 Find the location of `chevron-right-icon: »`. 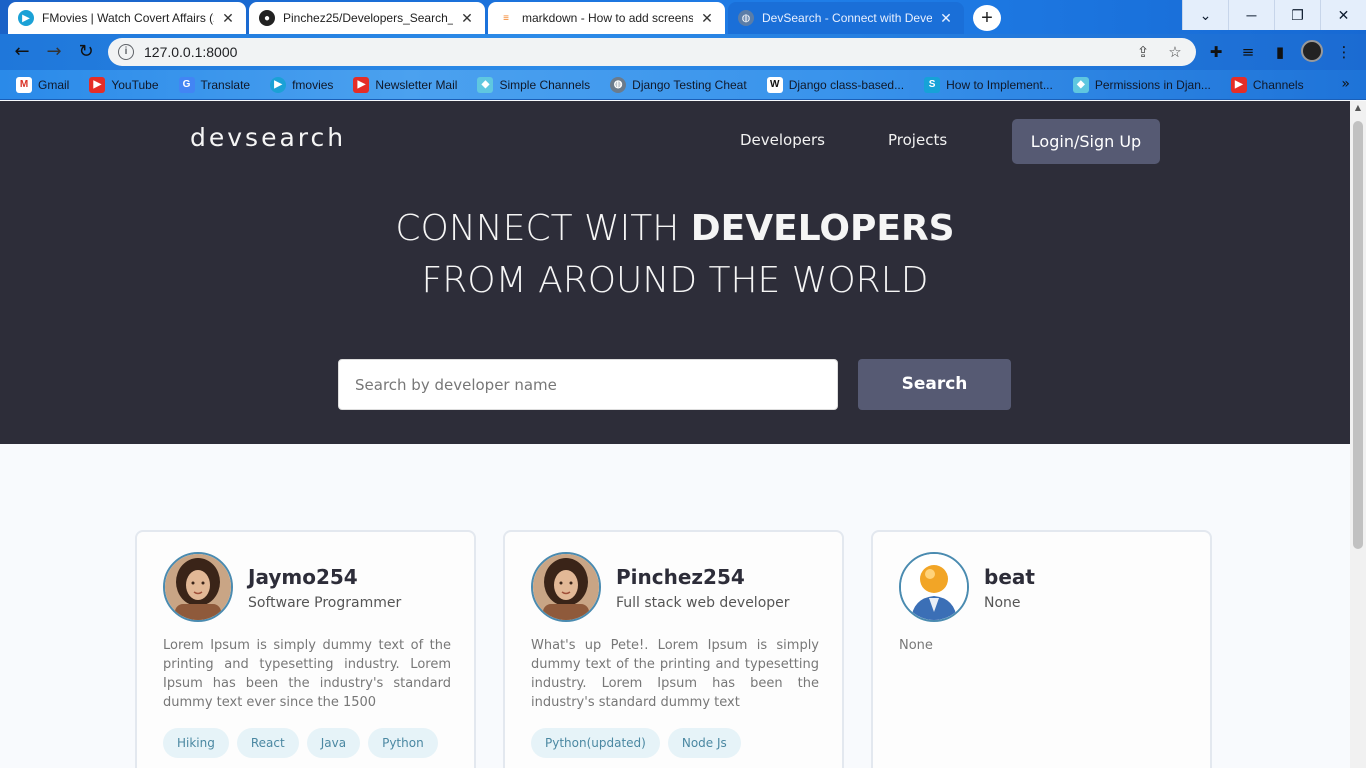

chevron-right-icon: » is located at coordinates (1345, 84).